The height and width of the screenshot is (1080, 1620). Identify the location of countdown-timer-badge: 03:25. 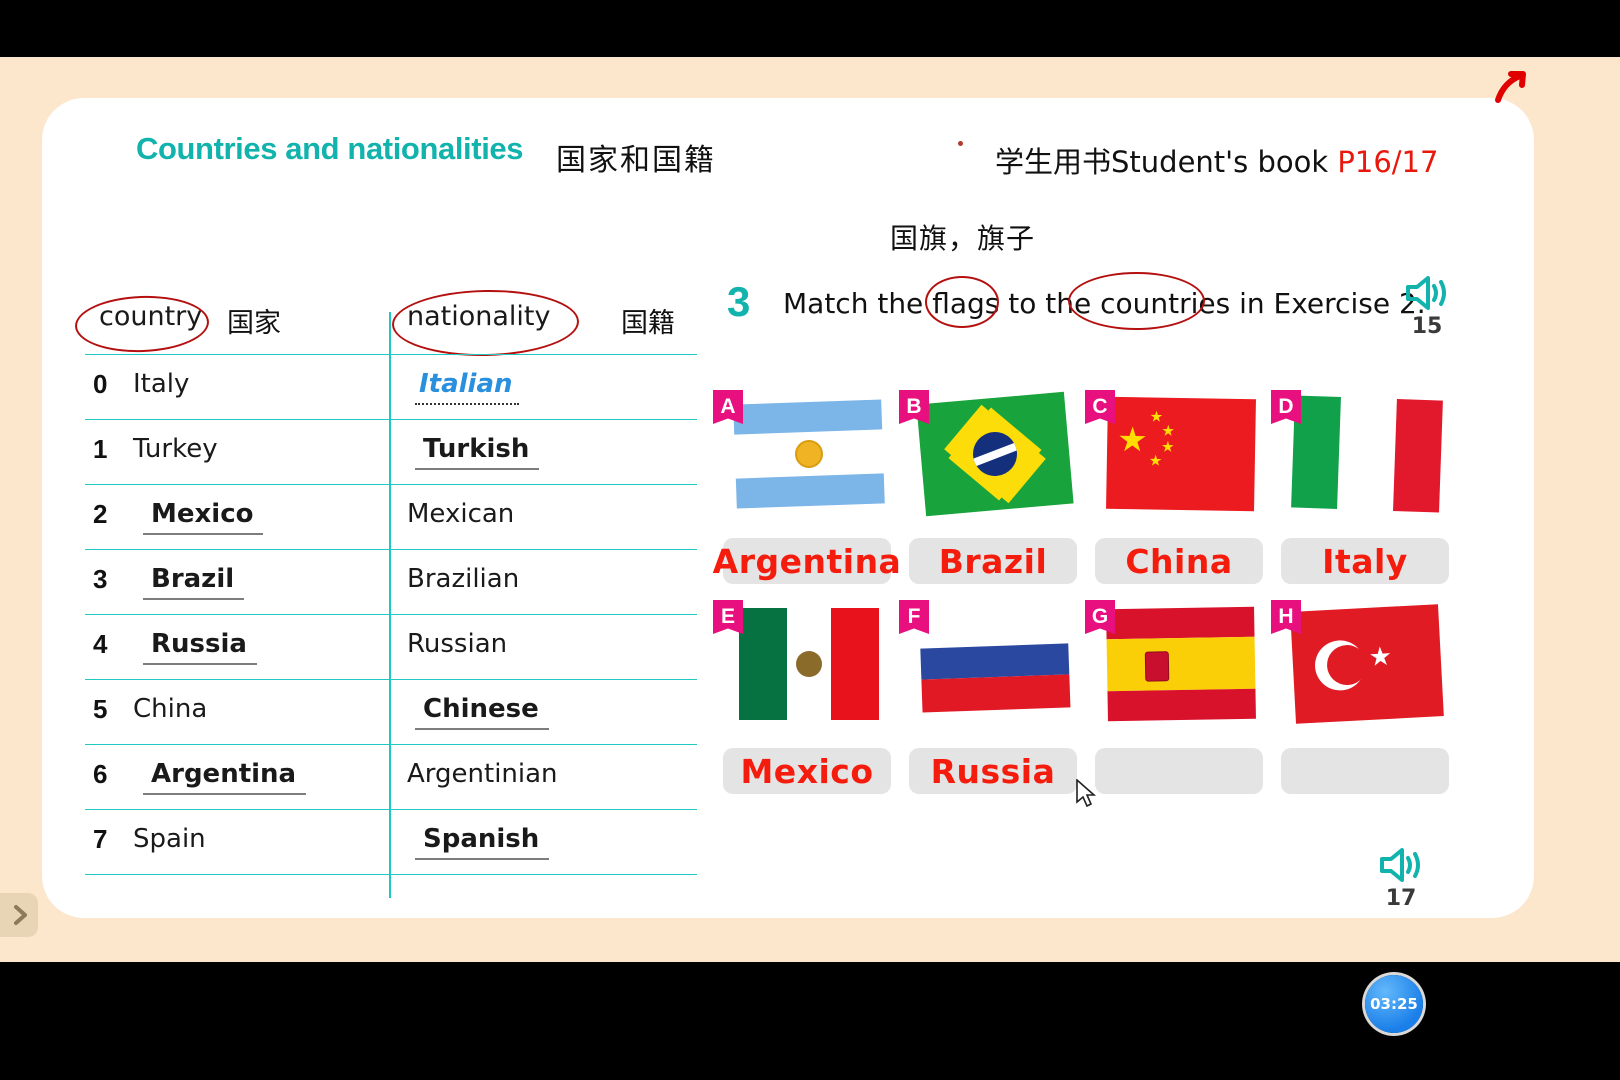
(1394, 1004).